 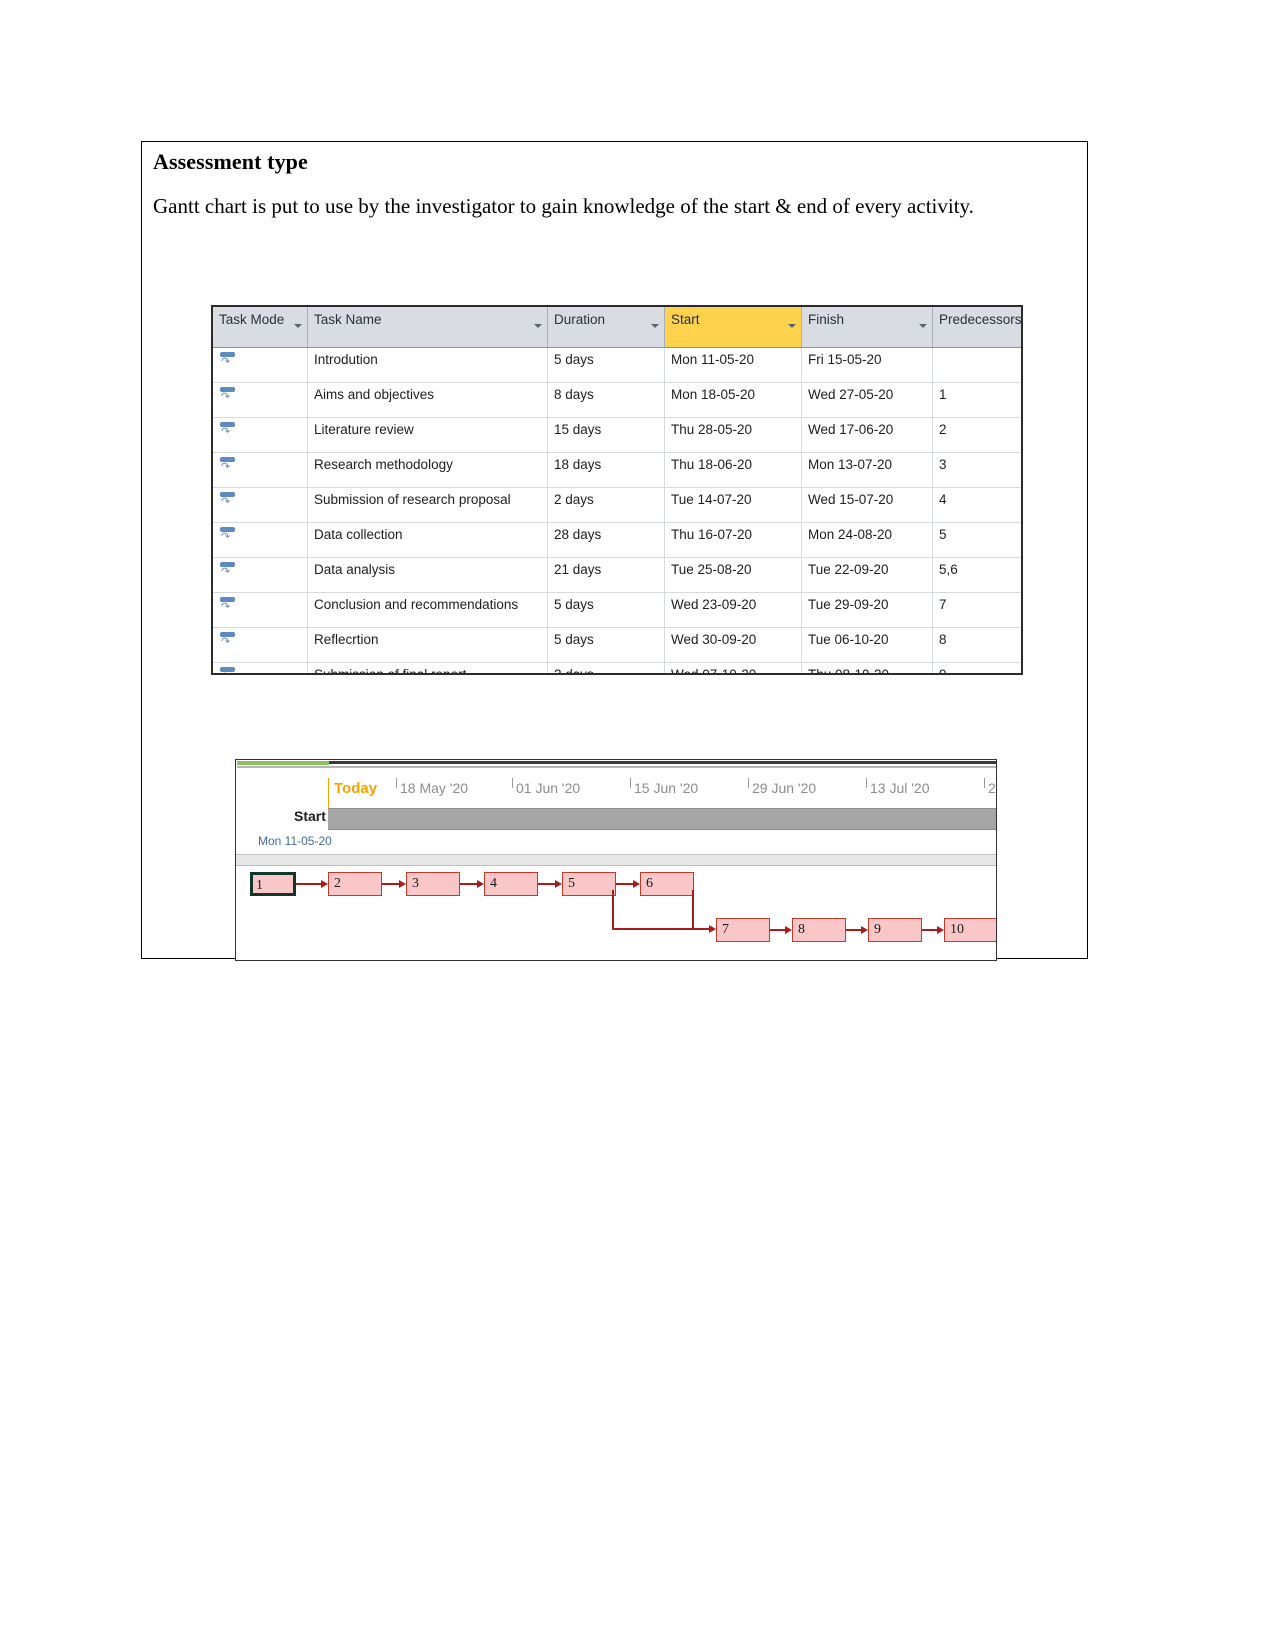 What do you see at coordinates (976, 327) in the screenshot?
I see `column-header-predecessors: Predecessors` at bounding box center [976, 327].